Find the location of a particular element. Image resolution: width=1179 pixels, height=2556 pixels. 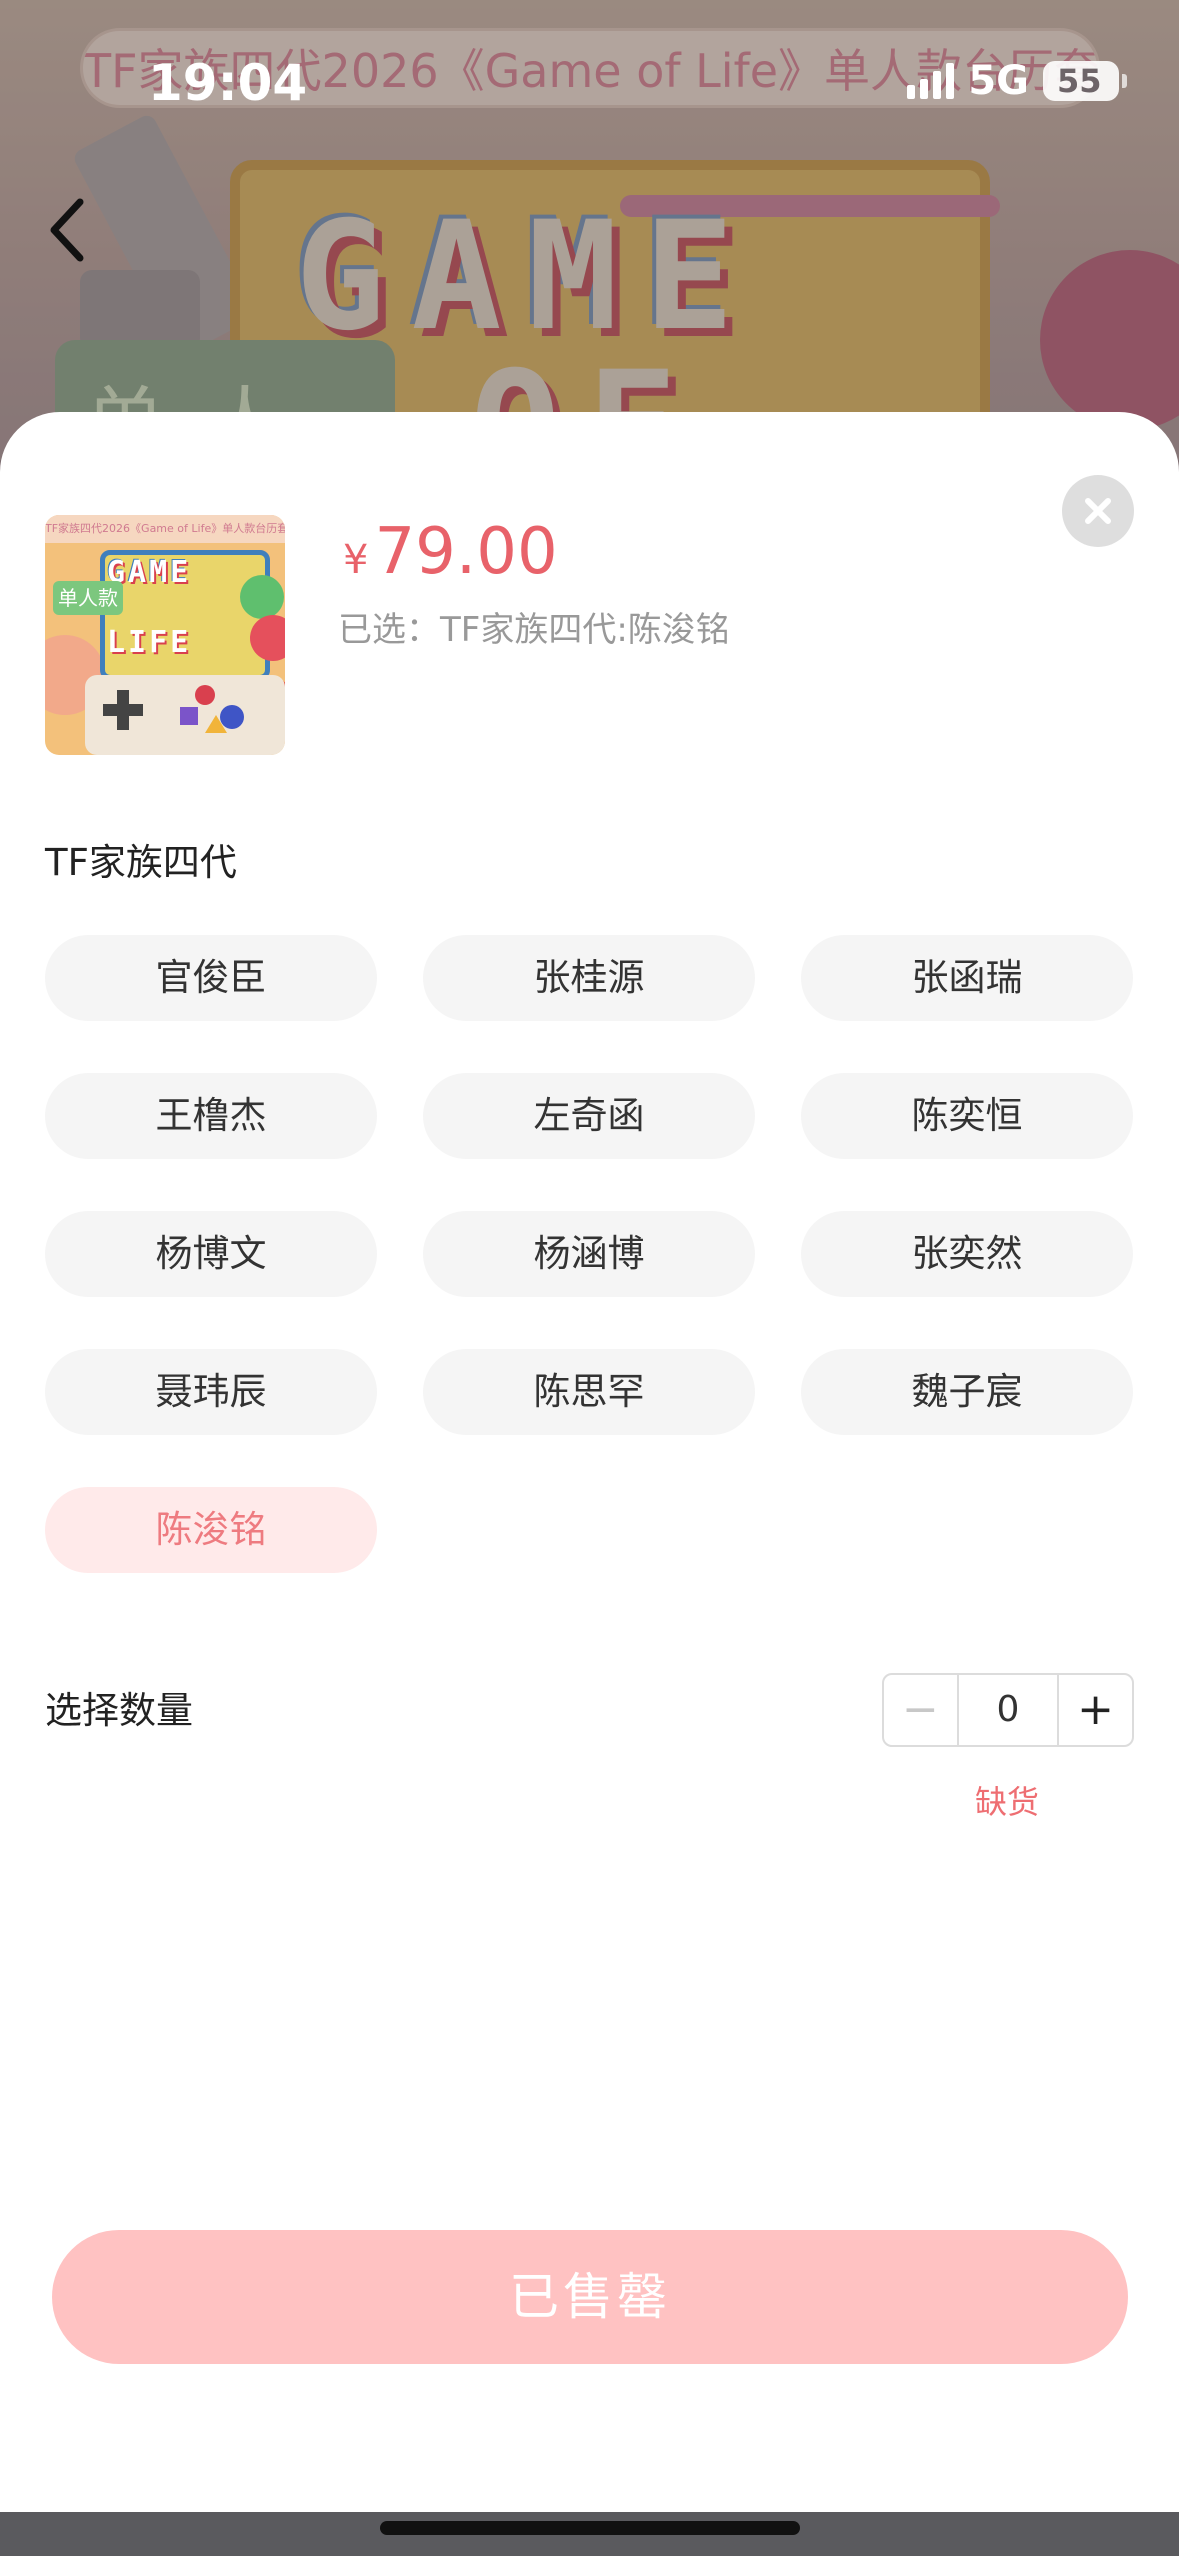

thumbnail-tag: 单人款 is located at coordinates (88, 598).